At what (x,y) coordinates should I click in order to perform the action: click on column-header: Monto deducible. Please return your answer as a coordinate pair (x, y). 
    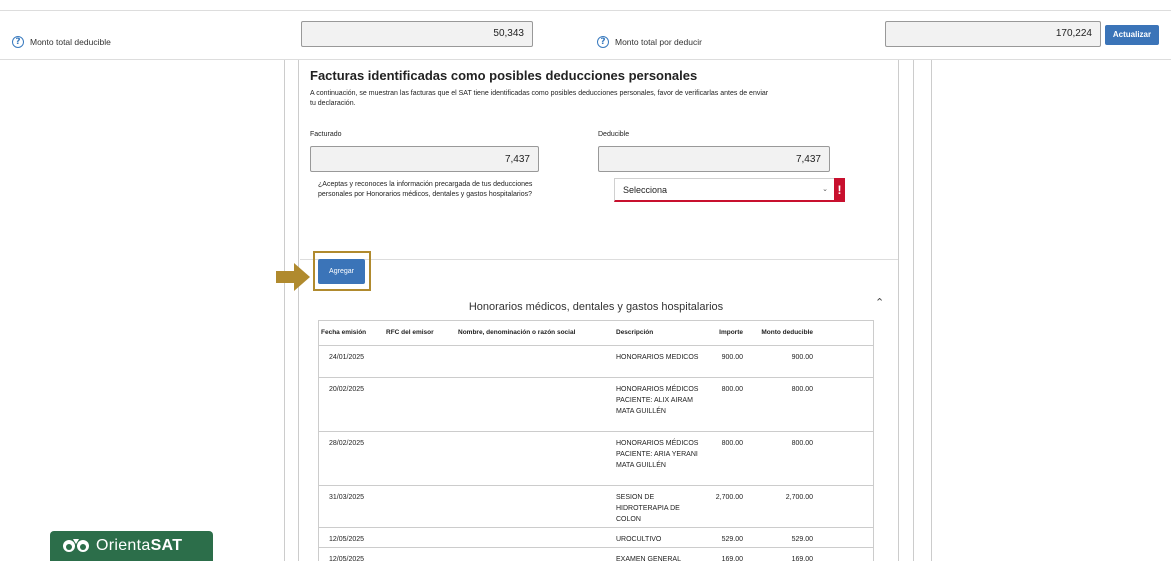
    Looking at the image, I should click on (780, 333).